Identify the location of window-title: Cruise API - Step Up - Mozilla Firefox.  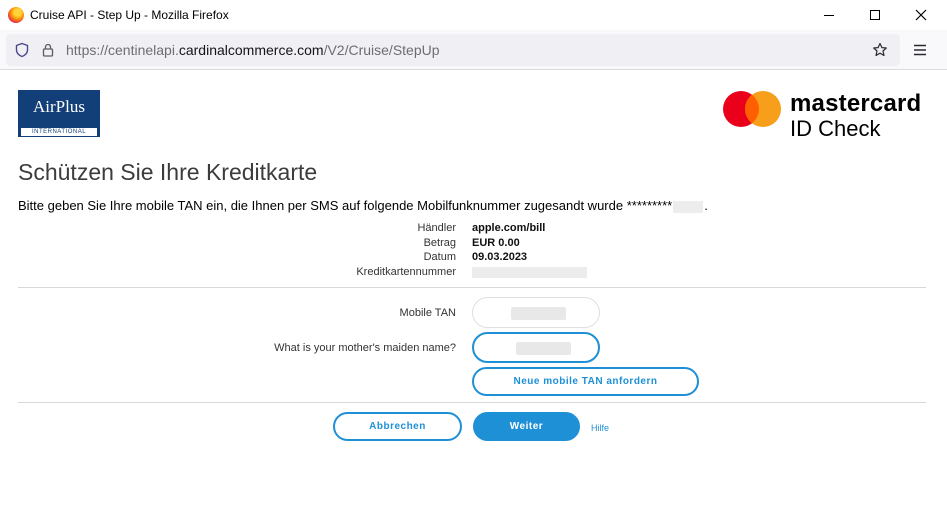
(129, 15).